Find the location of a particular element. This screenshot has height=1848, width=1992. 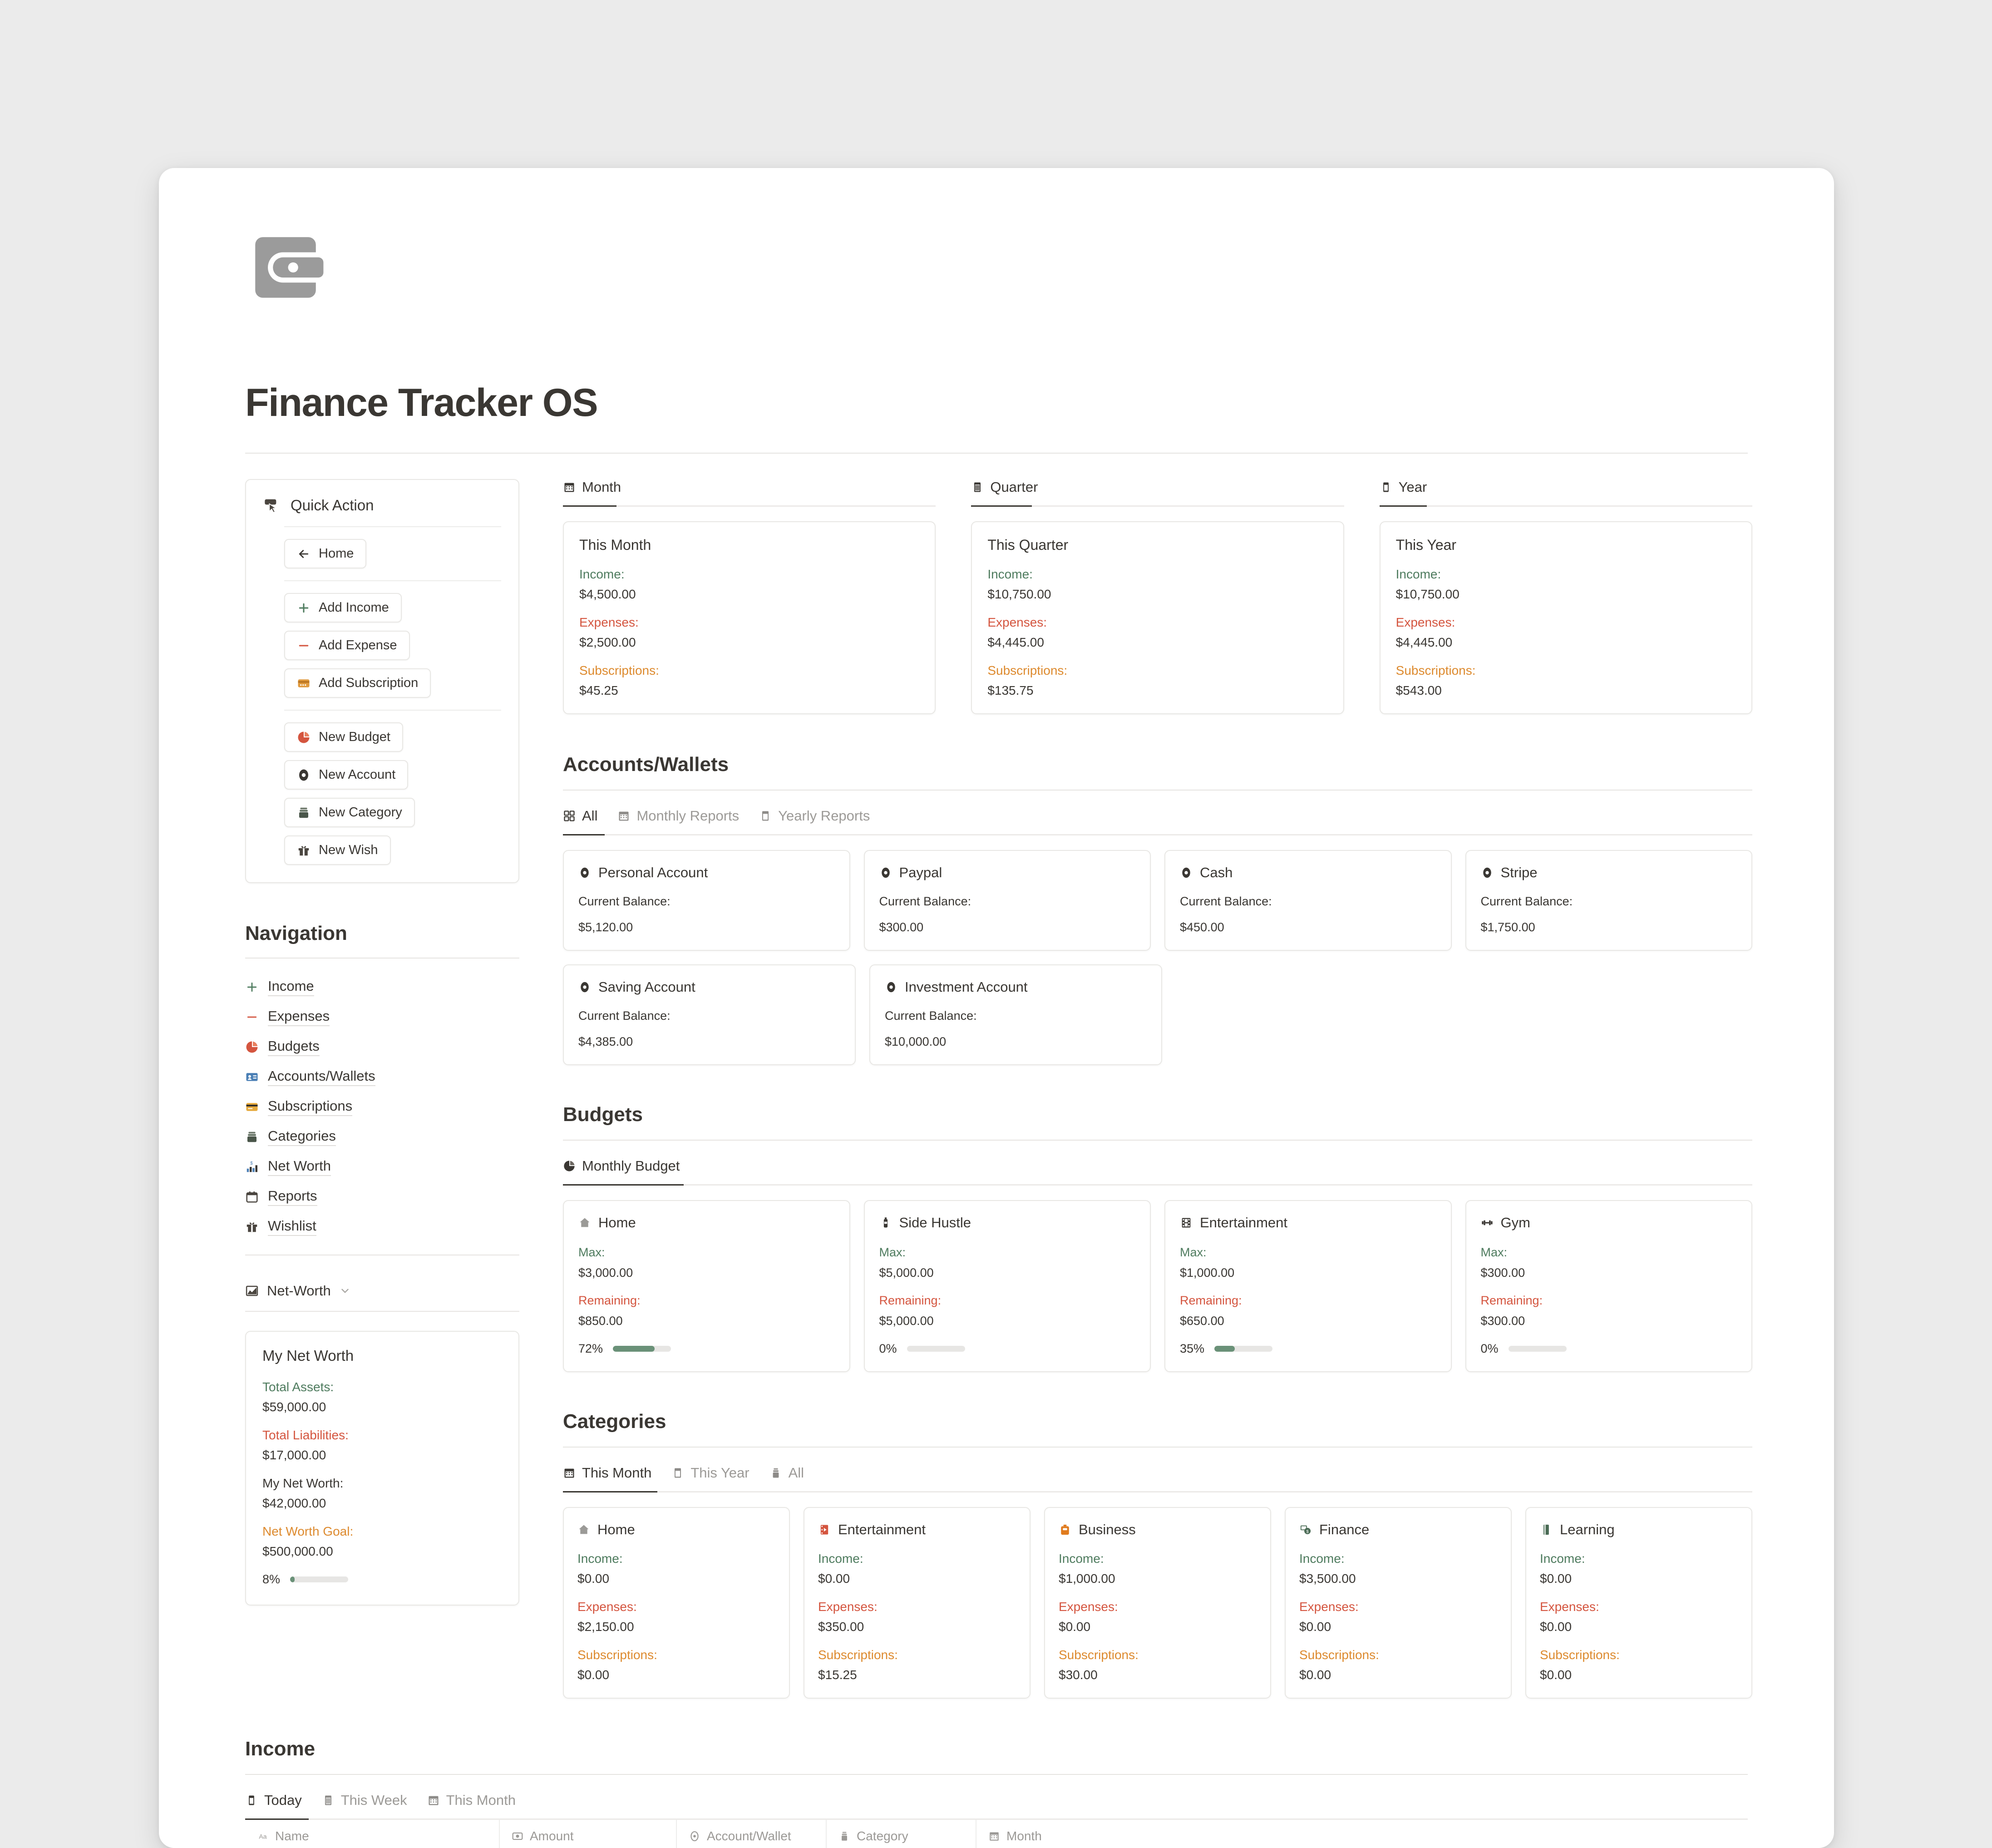

quick-action-header: Quick Action is located at coordinates (382, 504).